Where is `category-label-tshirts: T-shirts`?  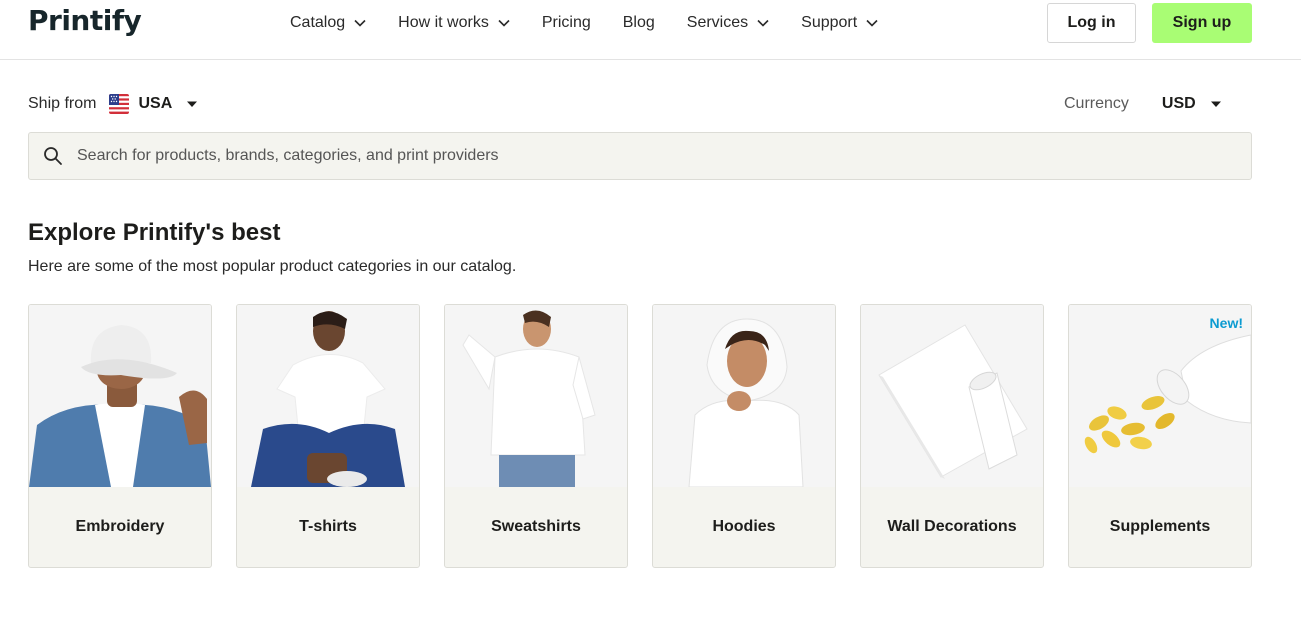 category-label-tshirts: T-shirts is located at coordinates (328, 526).